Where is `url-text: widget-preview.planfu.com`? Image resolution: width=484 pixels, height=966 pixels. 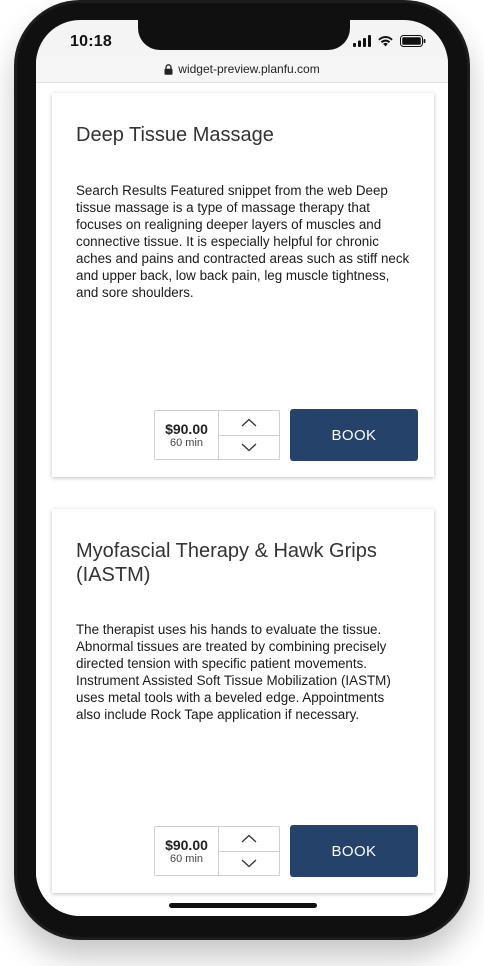
url-text: widget-preview.planfu.com is located at coordinates (249, 69).